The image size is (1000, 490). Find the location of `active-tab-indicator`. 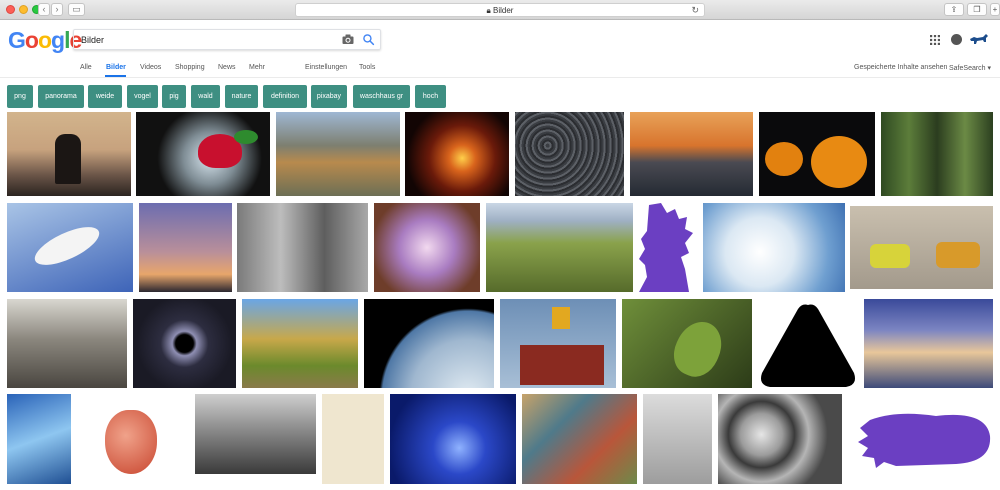

active-tab-indicator is located at coordinates (115, 76).